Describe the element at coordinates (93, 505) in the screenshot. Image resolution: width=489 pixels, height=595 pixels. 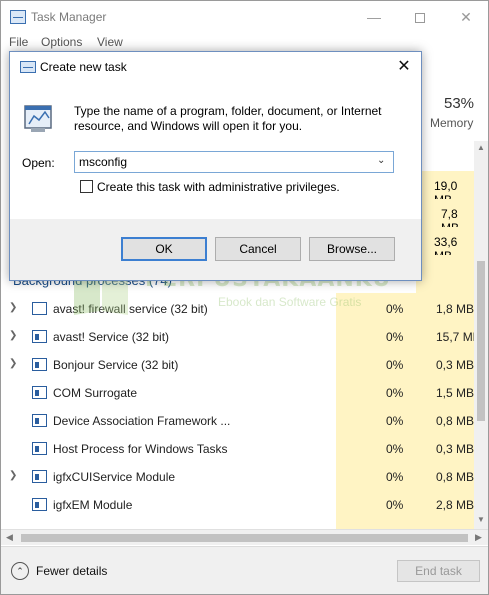
I see `process-name: igfxEM Module` at that location.